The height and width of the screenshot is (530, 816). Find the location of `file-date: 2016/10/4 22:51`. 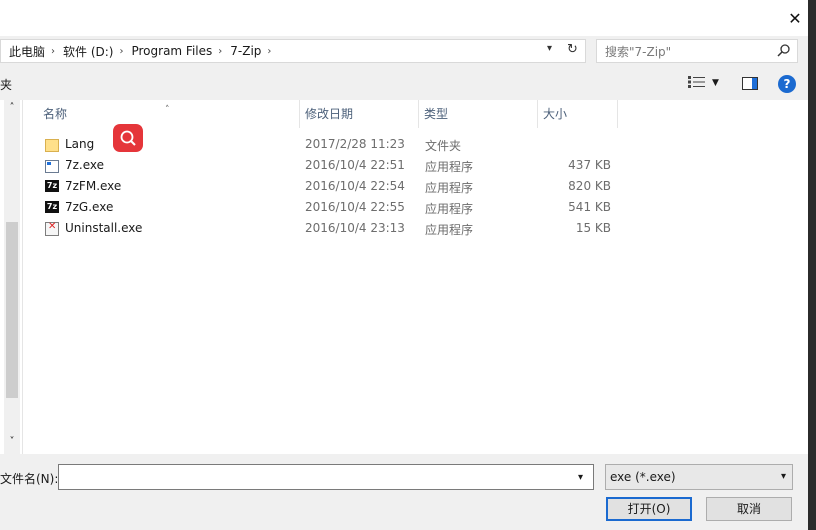

file-date: 2016/10/4 22:51 is located at coordinates (355, 165).